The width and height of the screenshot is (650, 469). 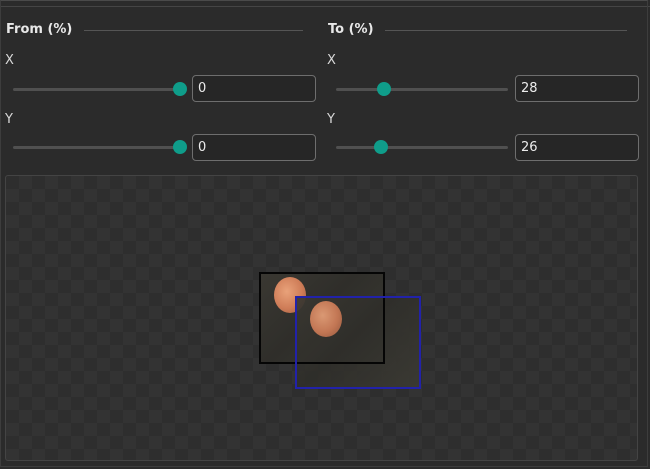 What do you see at coordinates (351, 29) in the screenshot?
I see `to-section-title: To (%)` at bounding box center [351, 29].